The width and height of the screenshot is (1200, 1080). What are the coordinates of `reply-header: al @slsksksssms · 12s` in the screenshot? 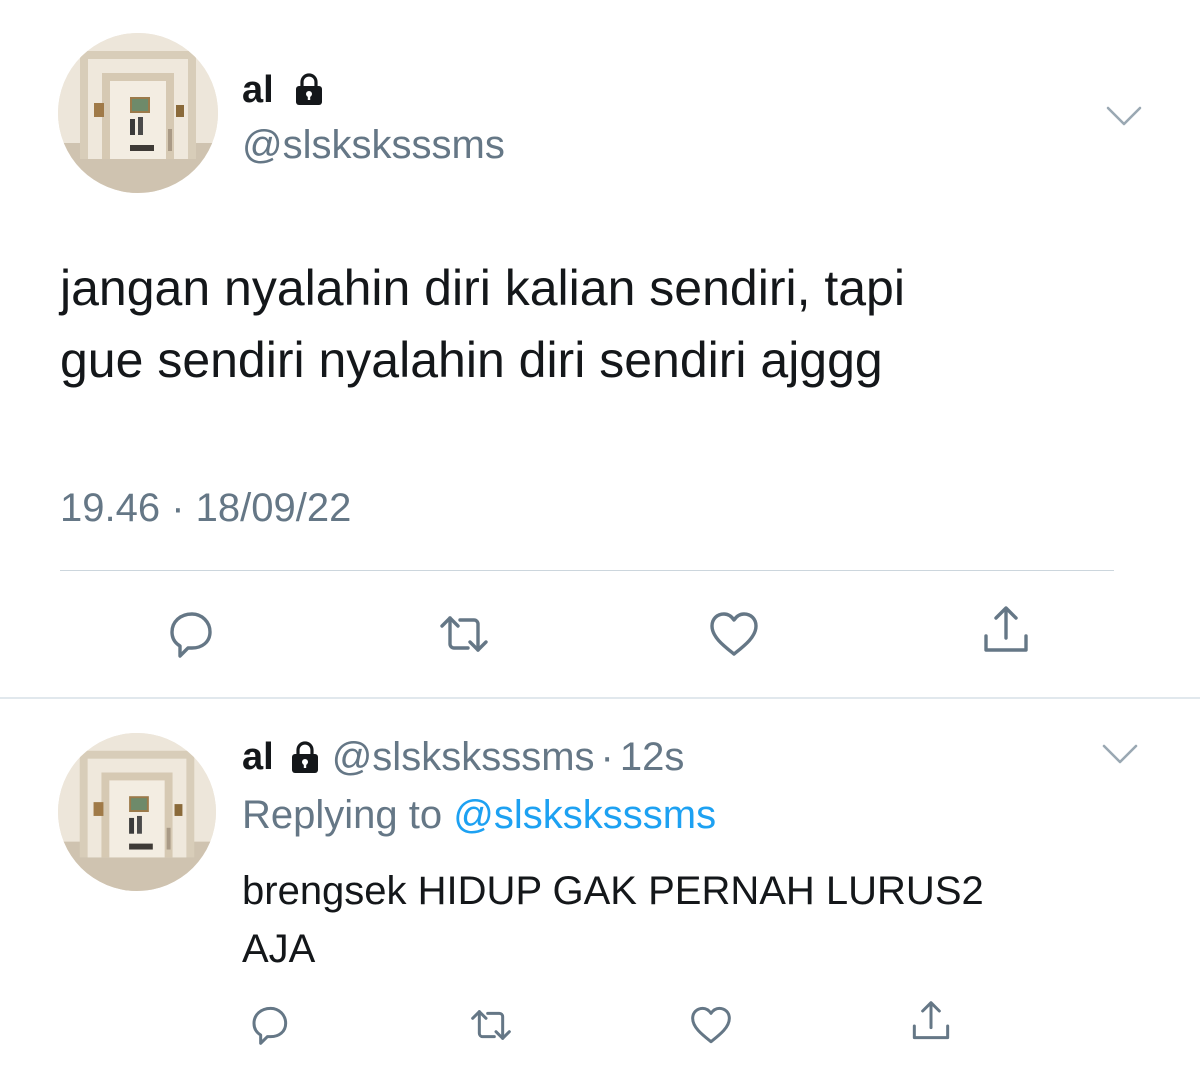 It's located at (463, 757).